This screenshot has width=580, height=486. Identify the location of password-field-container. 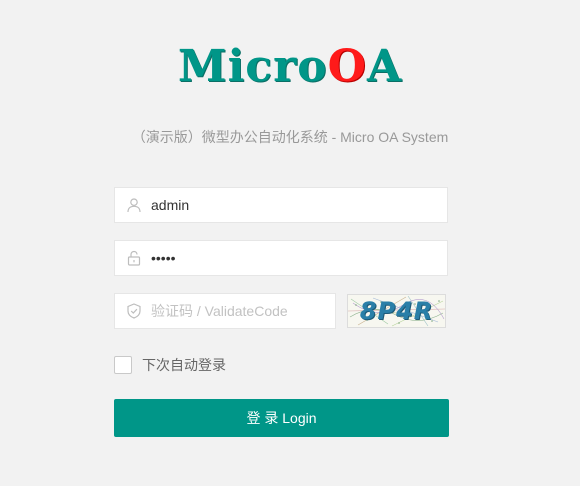
(281, 258).